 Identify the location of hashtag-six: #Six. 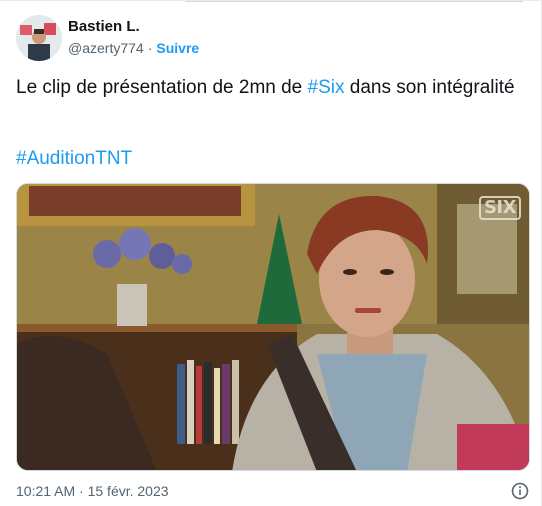
(326, 87).